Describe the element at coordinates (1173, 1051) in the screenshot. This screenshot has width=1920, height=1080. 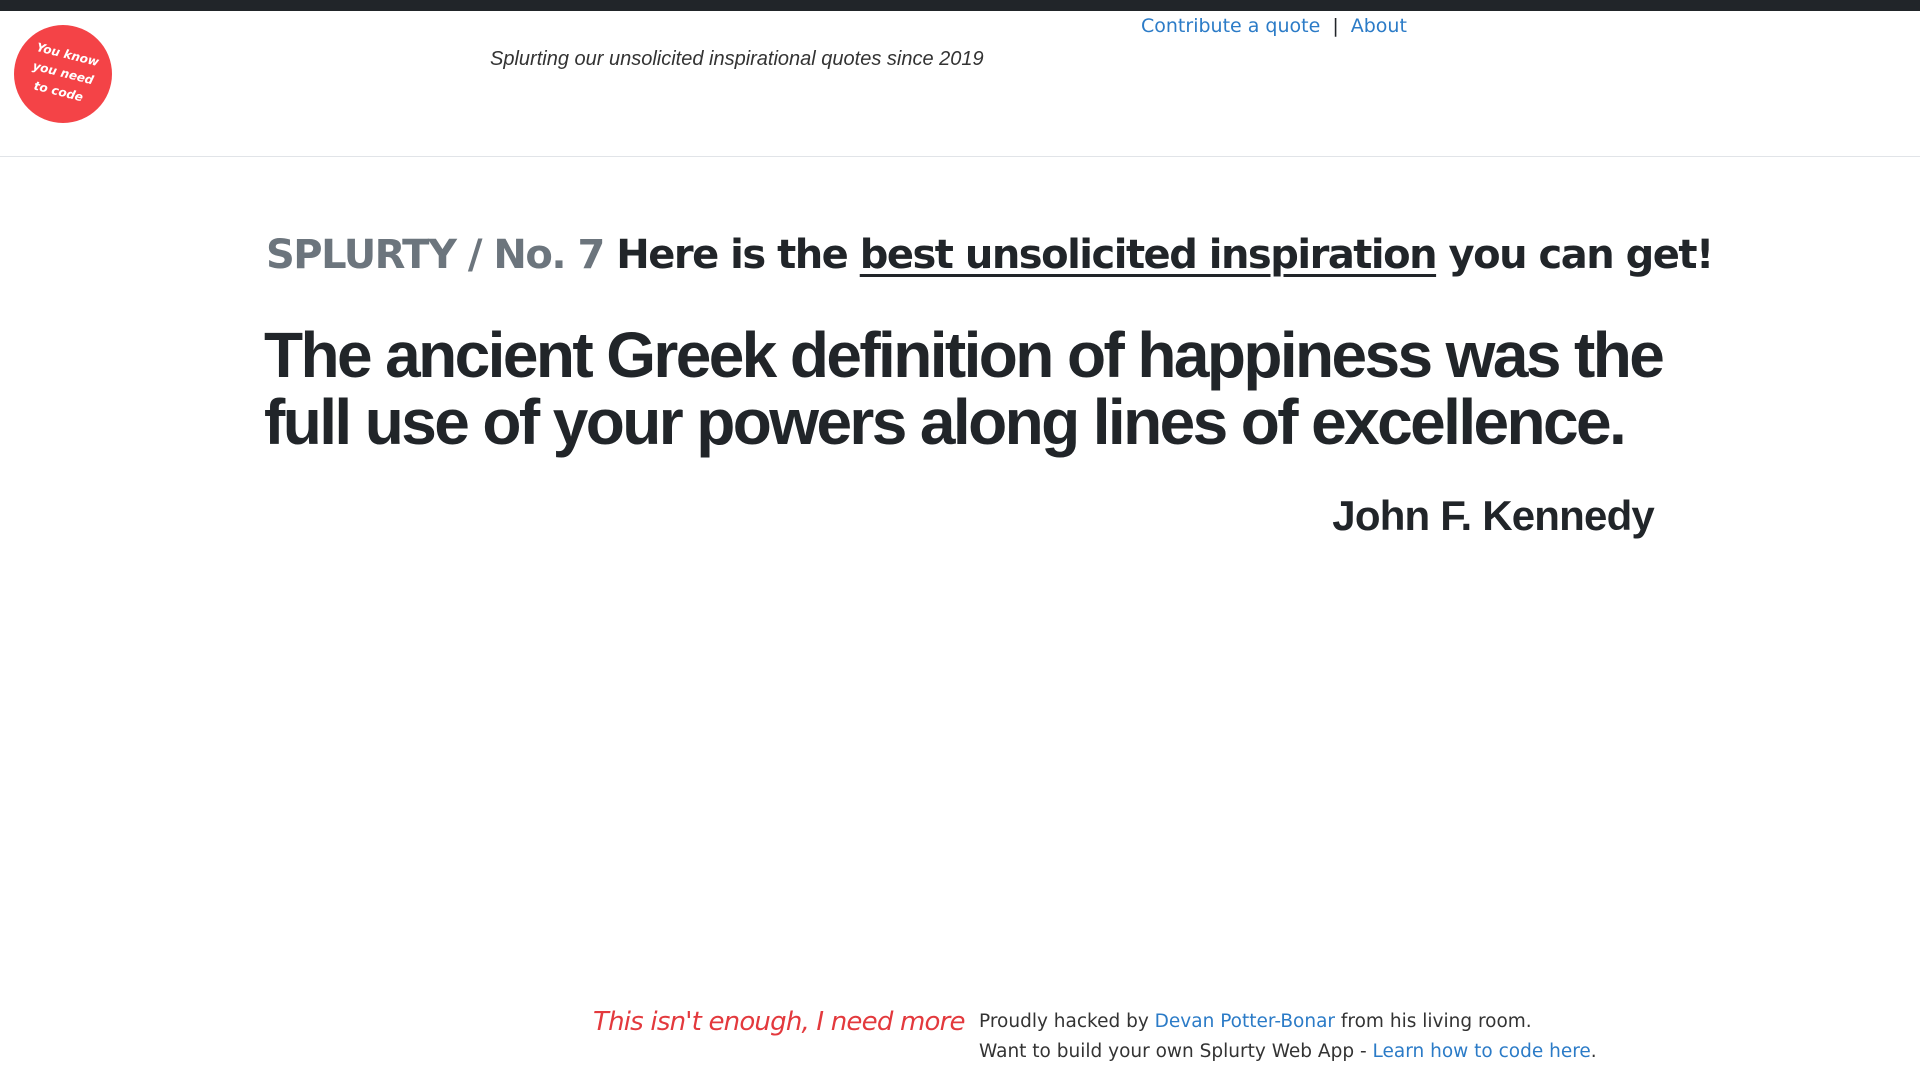
I see `footer-cta-prefix: Want to build your own Splurty Web App -` at that location.